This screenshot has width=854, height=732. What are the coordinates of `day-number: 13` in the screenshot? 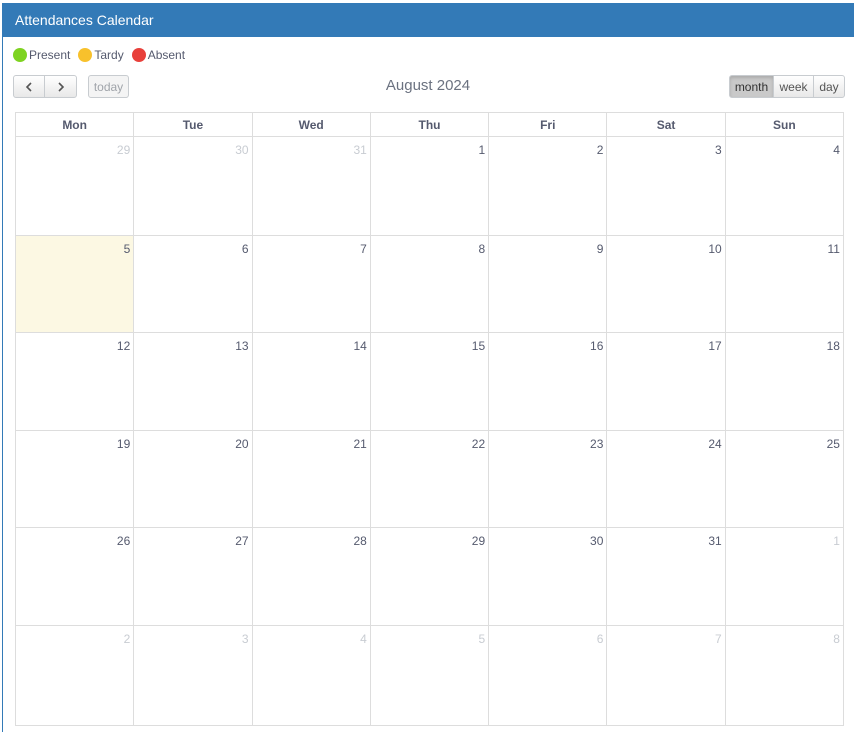 It's located at (242, 346).